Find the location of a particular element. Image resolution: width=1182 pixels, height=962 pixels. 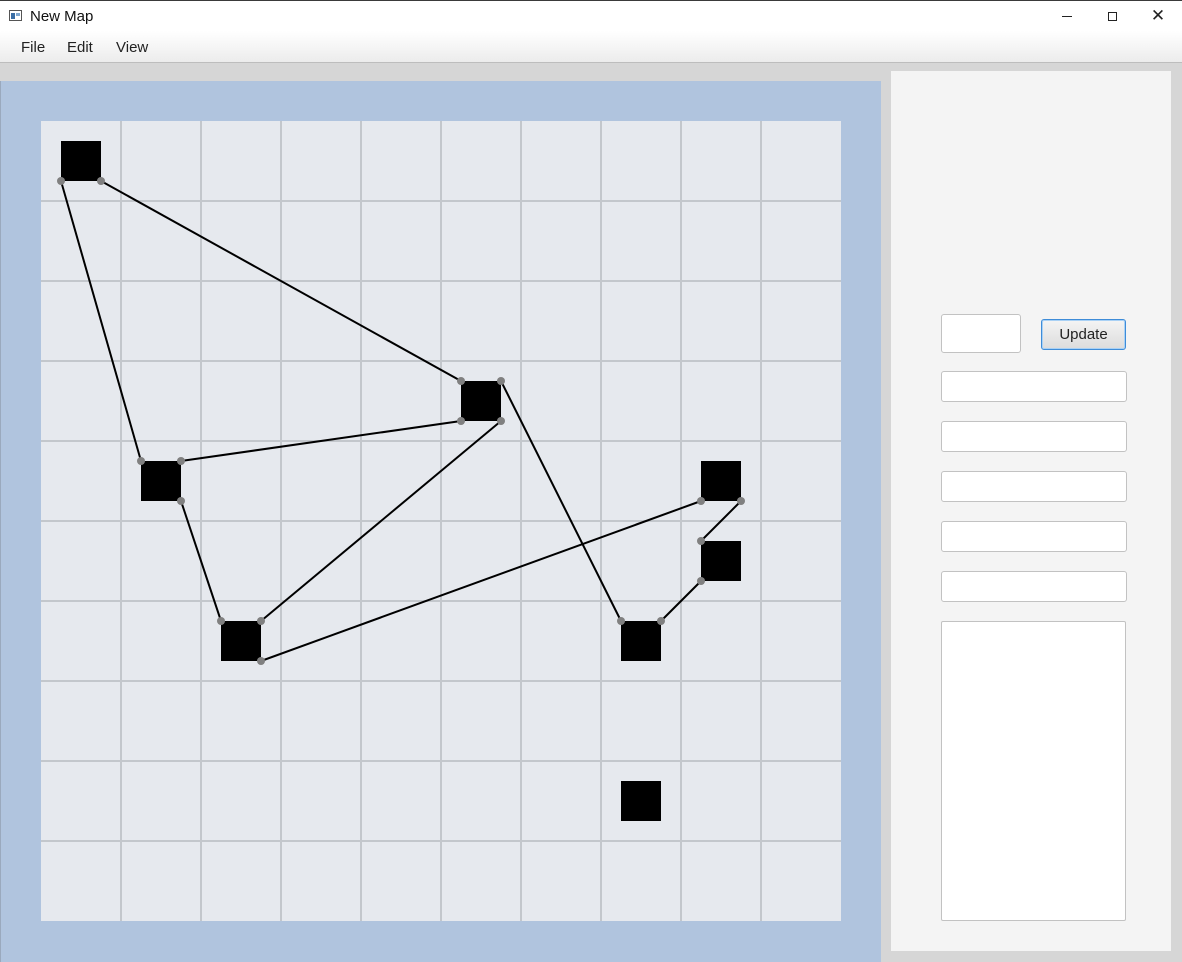

close-icon: ✕ is located at coordinates (1158, 15).